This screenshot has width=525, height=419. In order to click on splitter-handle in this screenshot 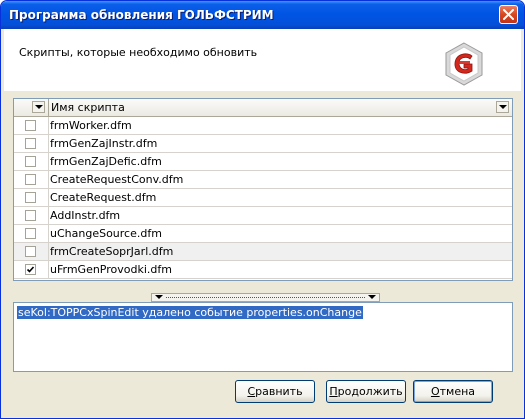, I will do `click(265, 297)`.